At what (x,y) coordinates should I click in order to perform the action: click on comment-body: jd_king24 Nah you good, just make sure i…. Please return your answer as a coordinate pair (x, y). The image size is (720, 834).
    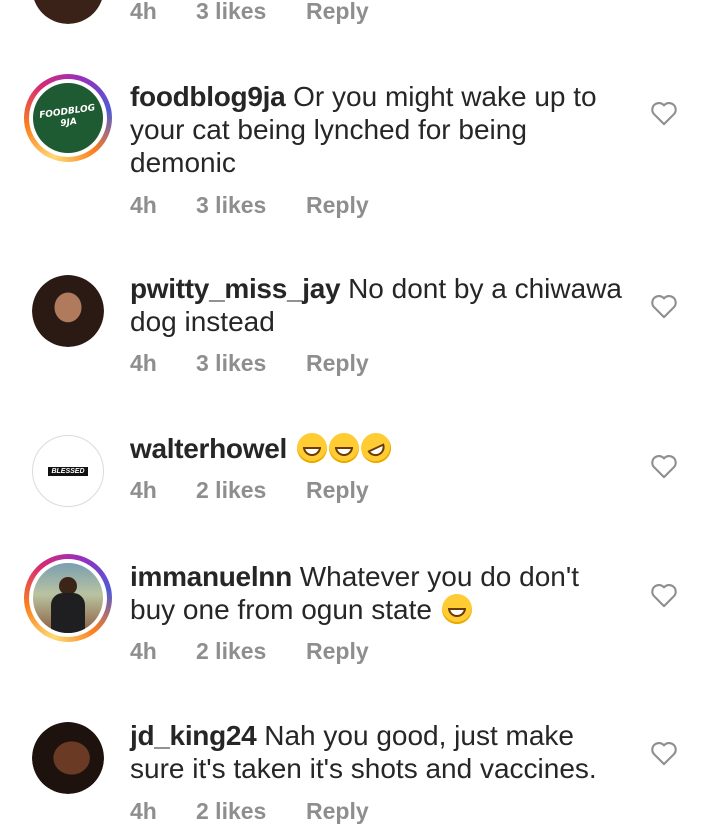
    Looking at the image, I should click on (380, 752).